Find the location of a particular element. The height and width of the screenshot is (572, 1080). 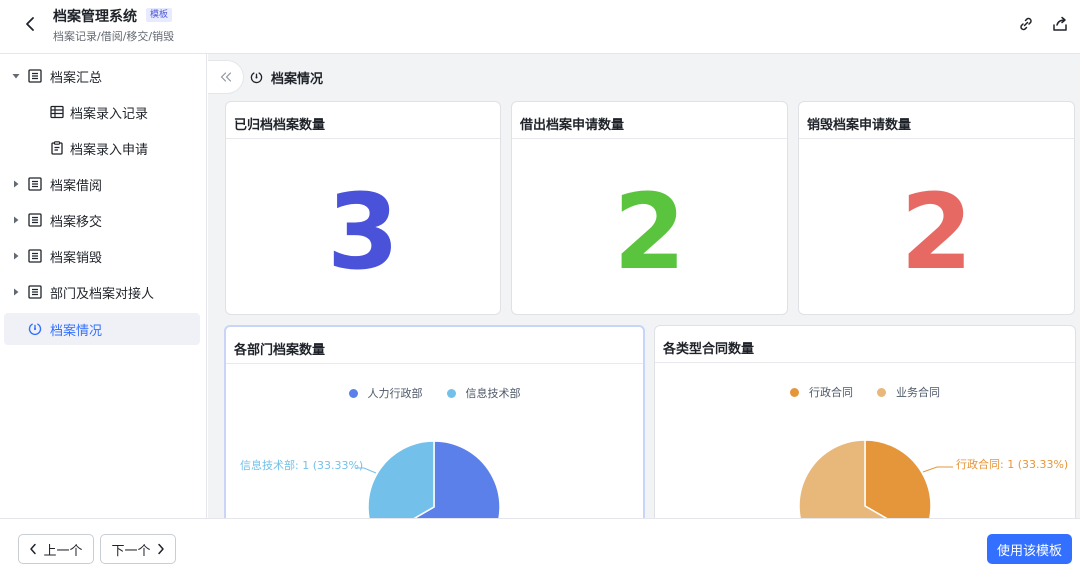

prev-button: 上一个 is located at coordinates (56, 549).